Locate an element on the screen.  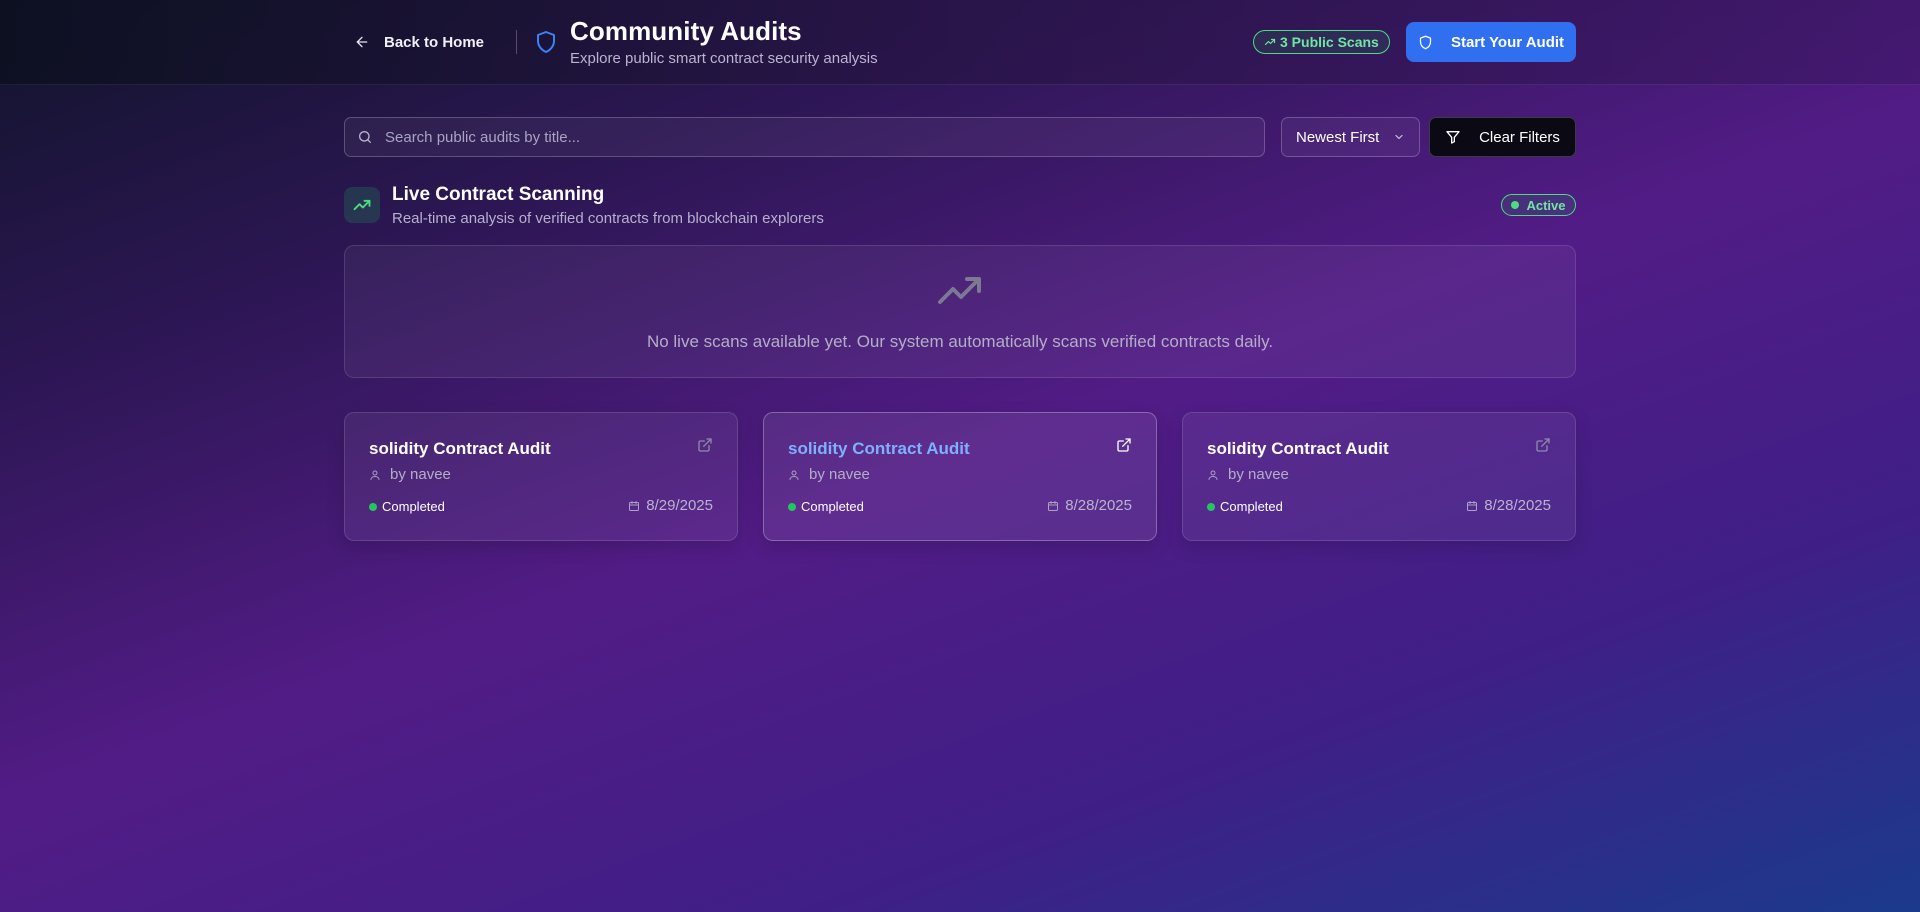
header-divider is located at coordinates (516, 42).